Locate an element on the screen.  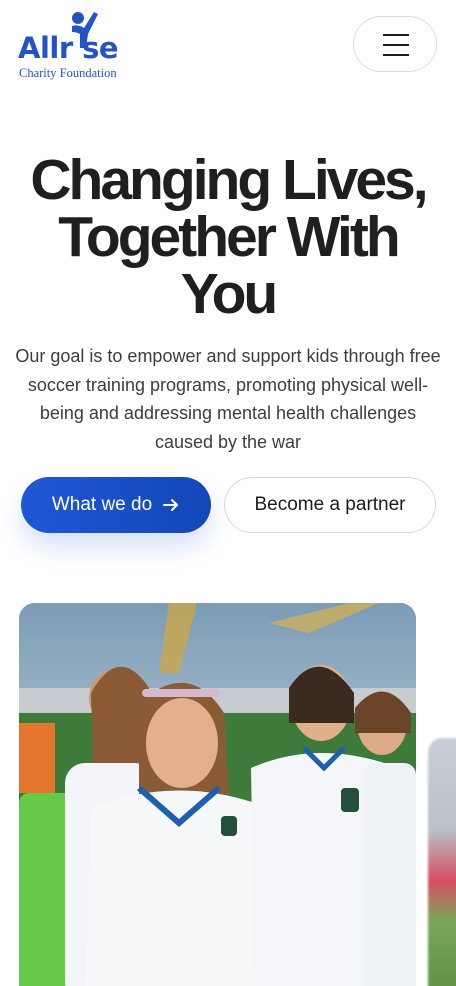
next-photo-preview is located at coordinates (442, 862).